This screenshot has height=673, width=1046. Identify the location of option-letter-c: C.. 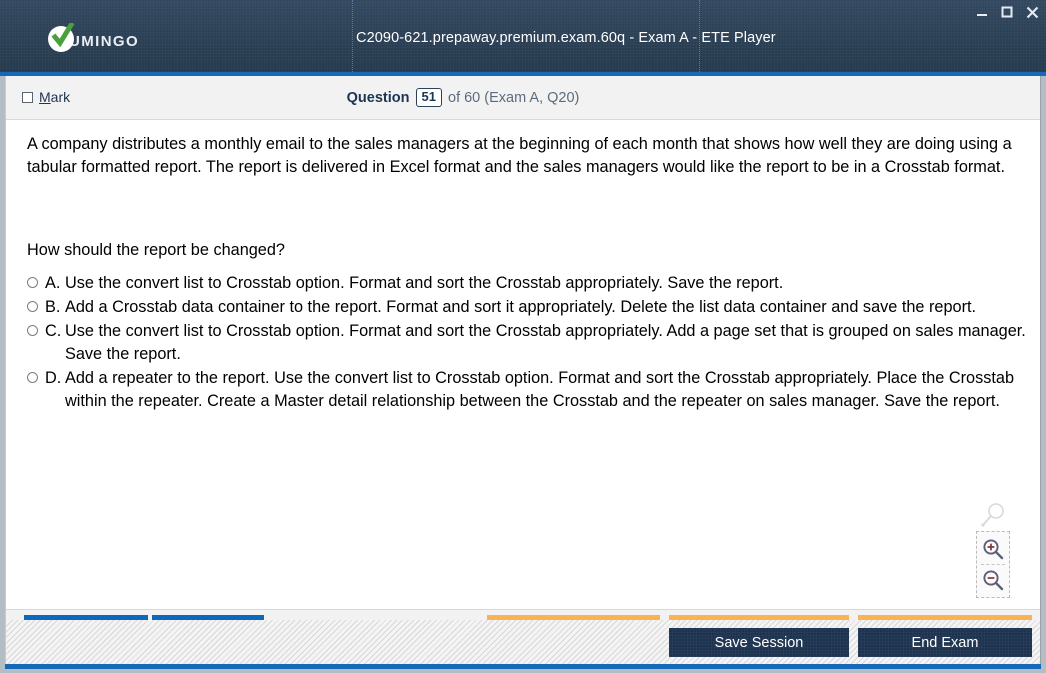
(53, 331).